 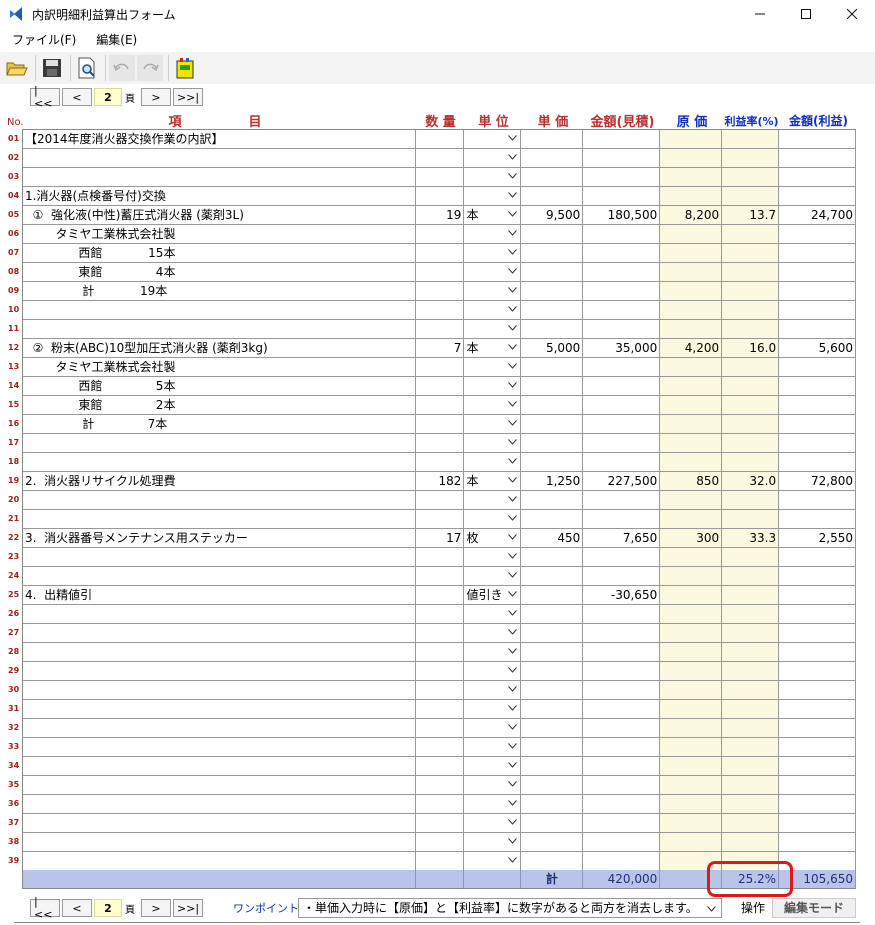 I want to click on cell-cost: 8,200, so click(x=691, y=215).